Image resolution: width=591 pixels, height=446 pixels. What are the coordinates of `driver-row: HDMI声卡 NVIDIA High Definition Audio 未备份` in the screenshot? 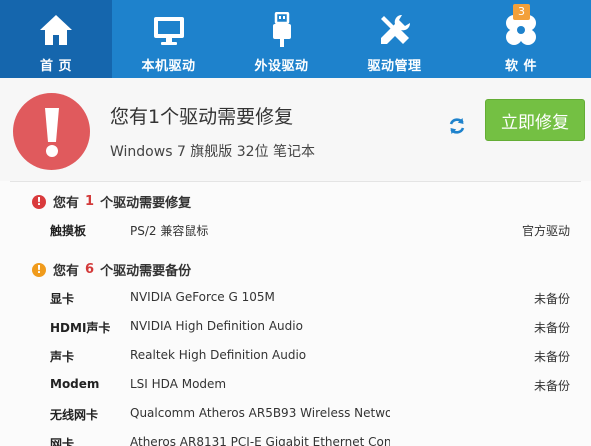 It's located at (295, 326).